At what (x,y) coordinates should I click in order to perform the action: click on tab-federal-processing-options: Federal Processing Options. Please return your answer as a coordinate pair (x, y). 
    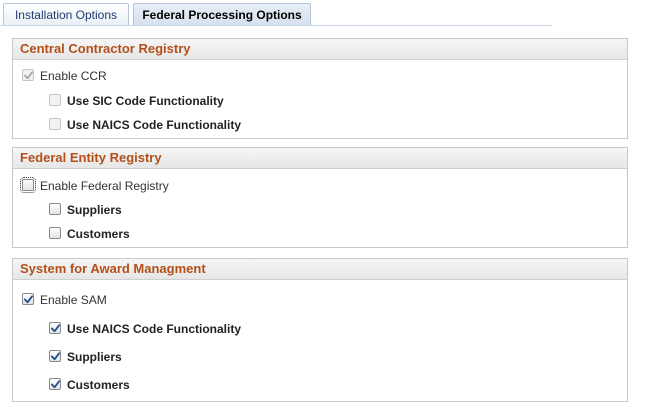
    Looking at the image, I should click on (222, 14).